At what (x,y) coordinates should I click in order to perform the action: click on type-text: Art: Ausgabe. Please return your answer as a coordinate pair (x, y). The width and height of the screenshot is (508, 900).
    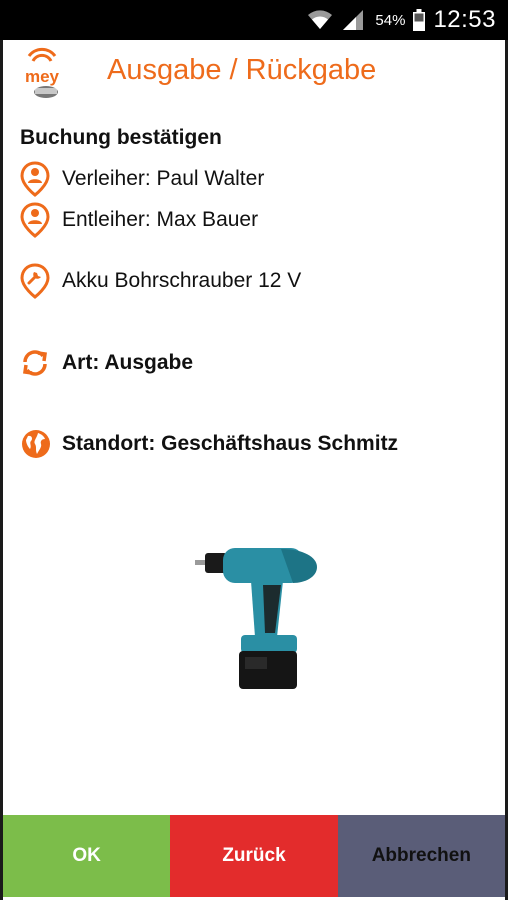
    Looking at the image, I should click on (128, 362).